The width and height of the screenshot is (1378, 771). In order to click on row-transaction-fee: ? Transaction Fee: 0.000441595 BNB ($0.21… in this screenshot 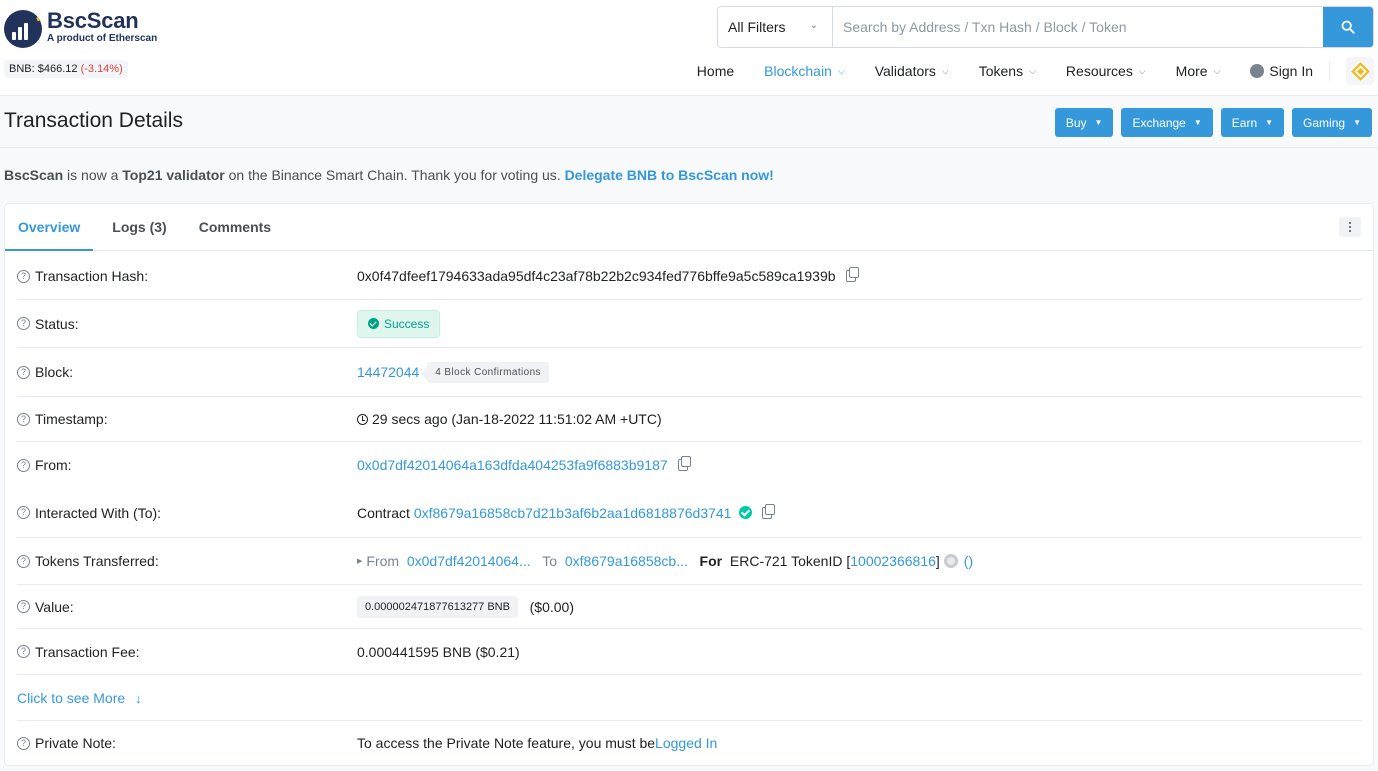, I will do `click(689, 652)`.